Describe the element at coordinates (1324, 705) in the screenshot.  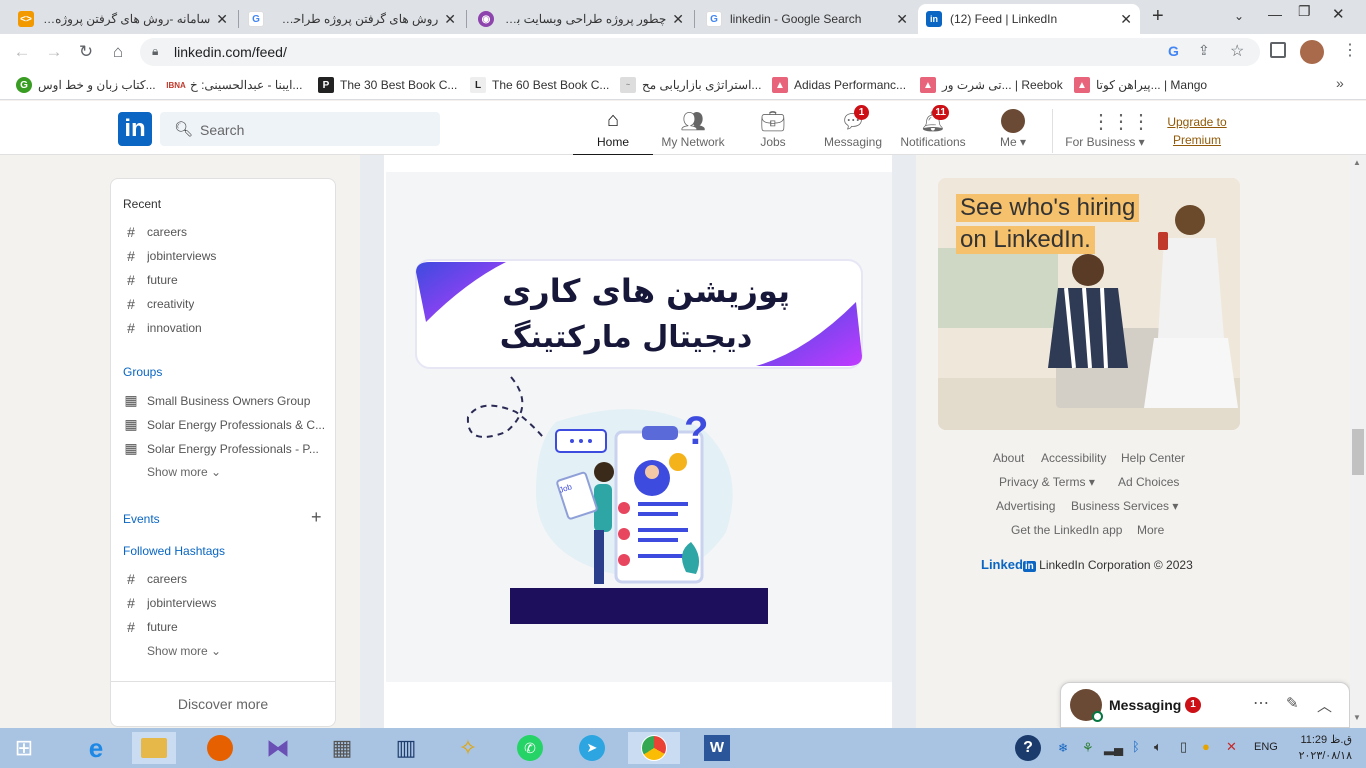
I see `chevron-up-icon: ︿` at that location.